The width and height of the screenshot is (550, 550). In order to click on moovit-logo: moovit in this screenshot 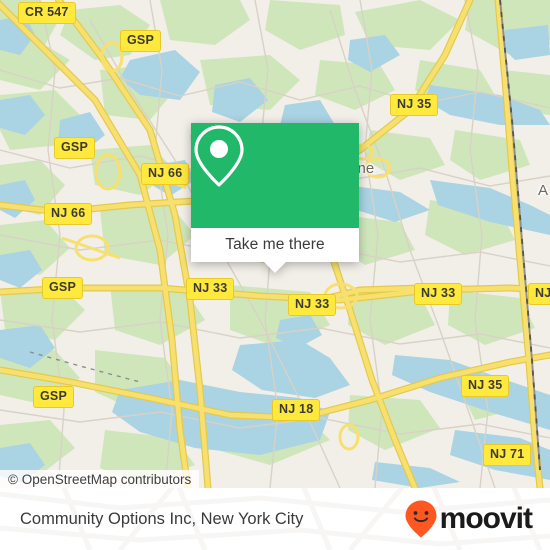, I will do `click(468, 519)`.